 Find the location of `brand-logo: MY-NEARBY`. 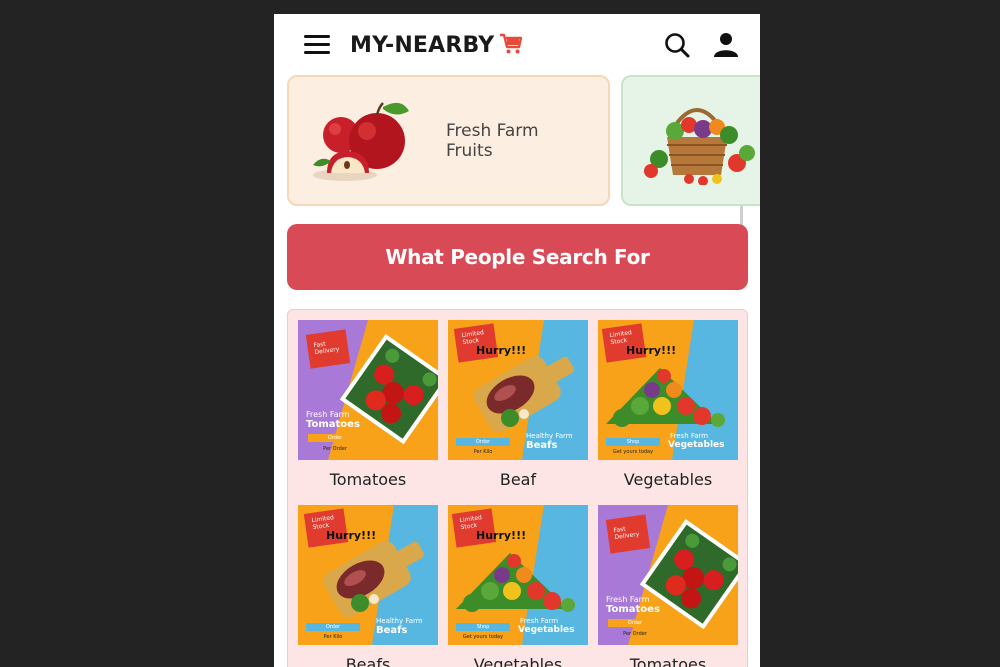

brand-logo: MY-NEARBY is located at coordinates (436, 45).